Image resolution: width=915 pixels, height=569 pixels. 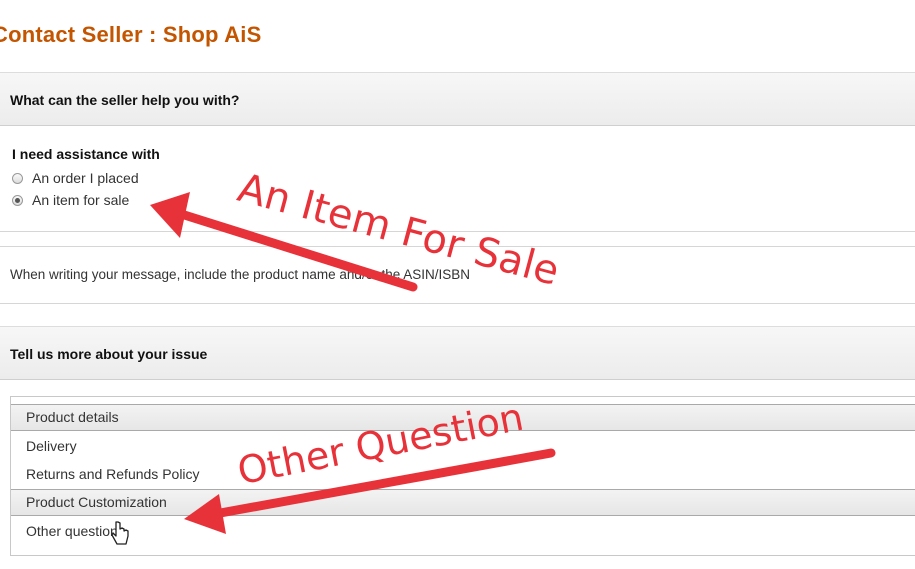 I want to click on radio-order-placed: An order I placed, so click(x=75, y=178).